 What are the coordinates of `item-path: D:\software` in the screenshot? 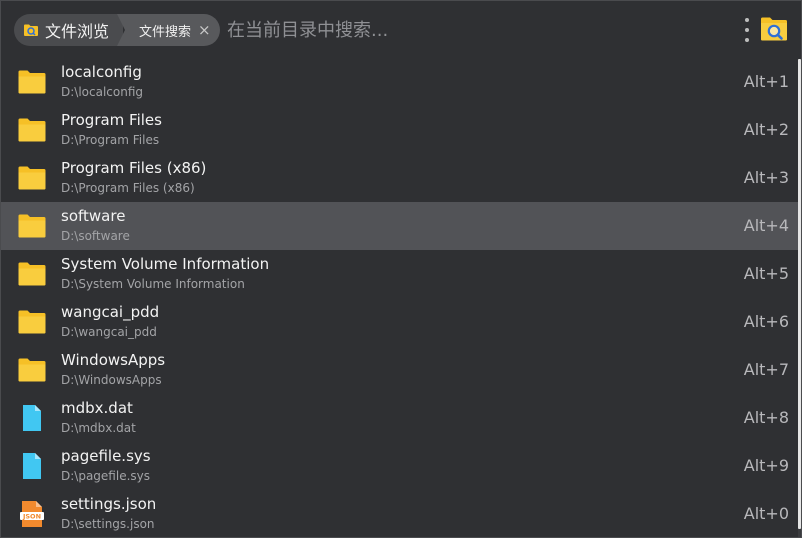 It's located at (95, 236).